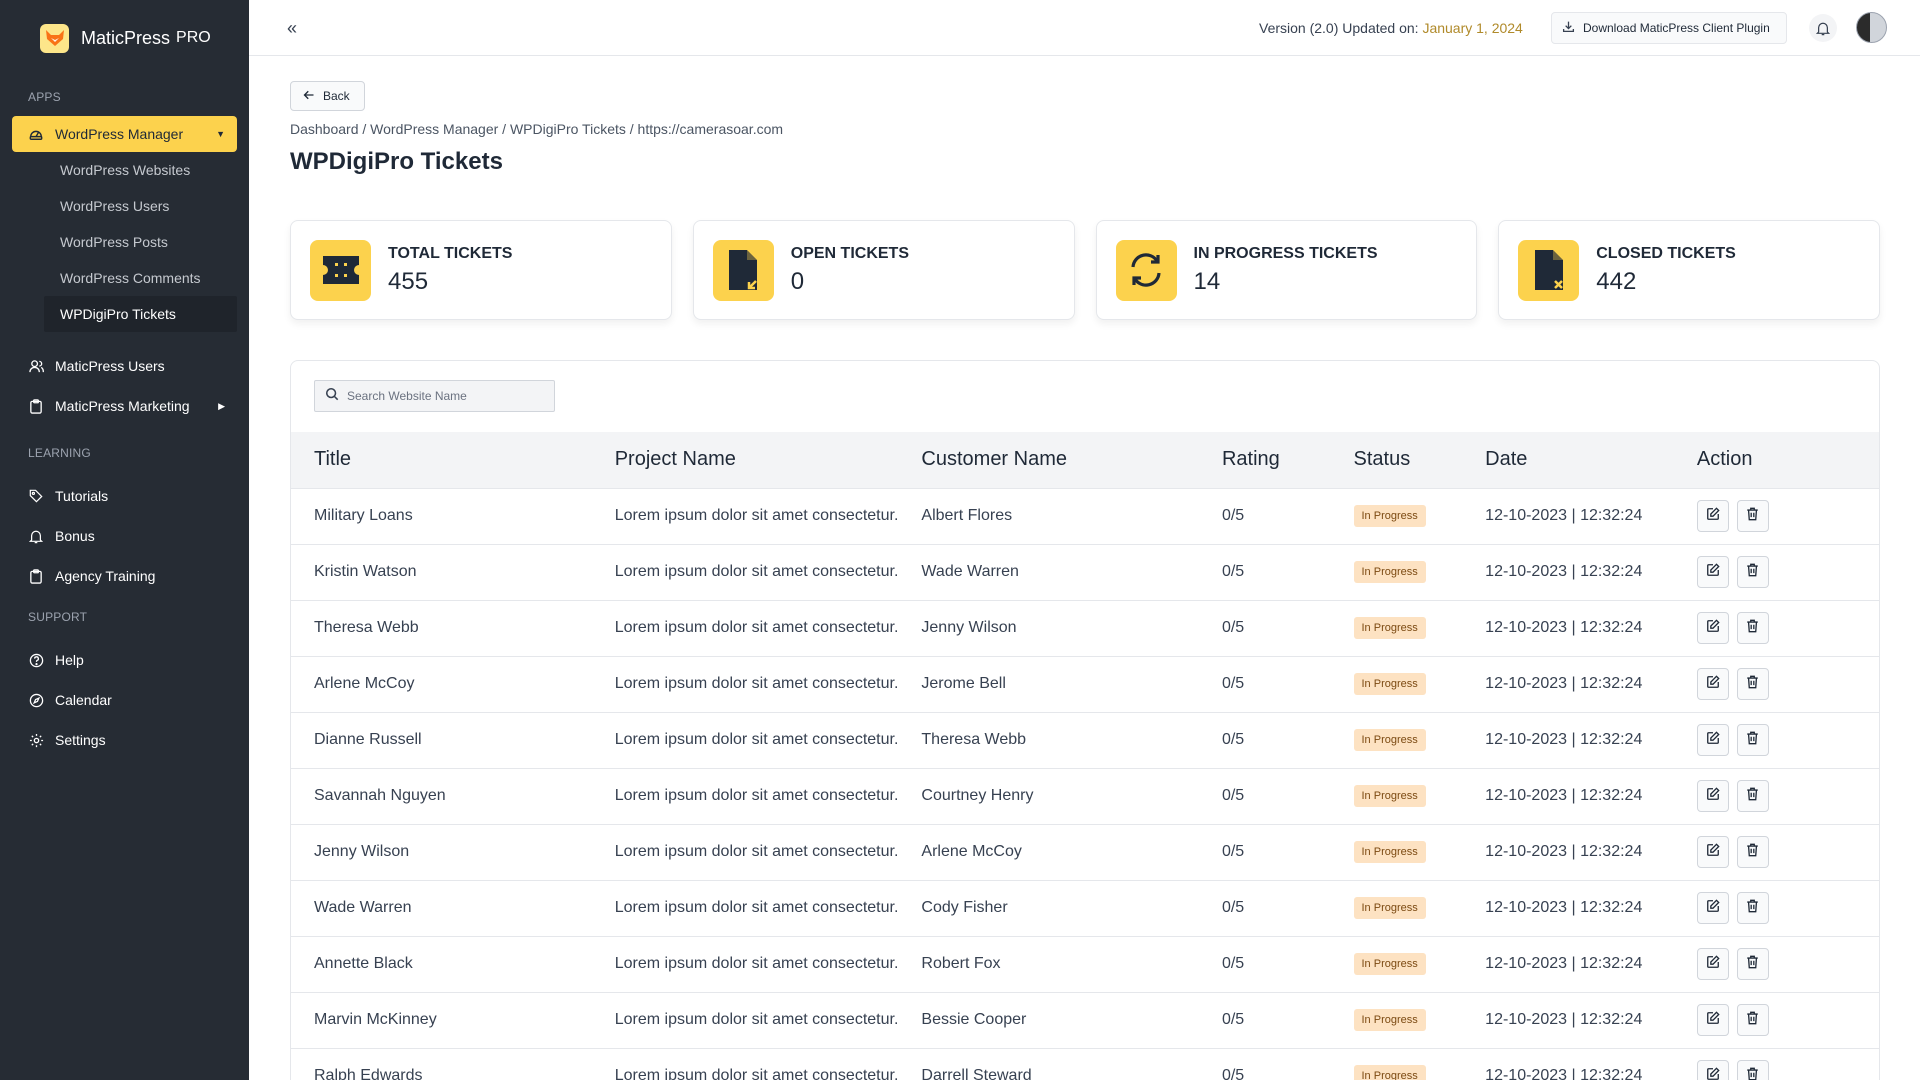  Describe the element at coordinates (1397, 1064) in the screenshot. I see `cell-status: In Progress` at that location.